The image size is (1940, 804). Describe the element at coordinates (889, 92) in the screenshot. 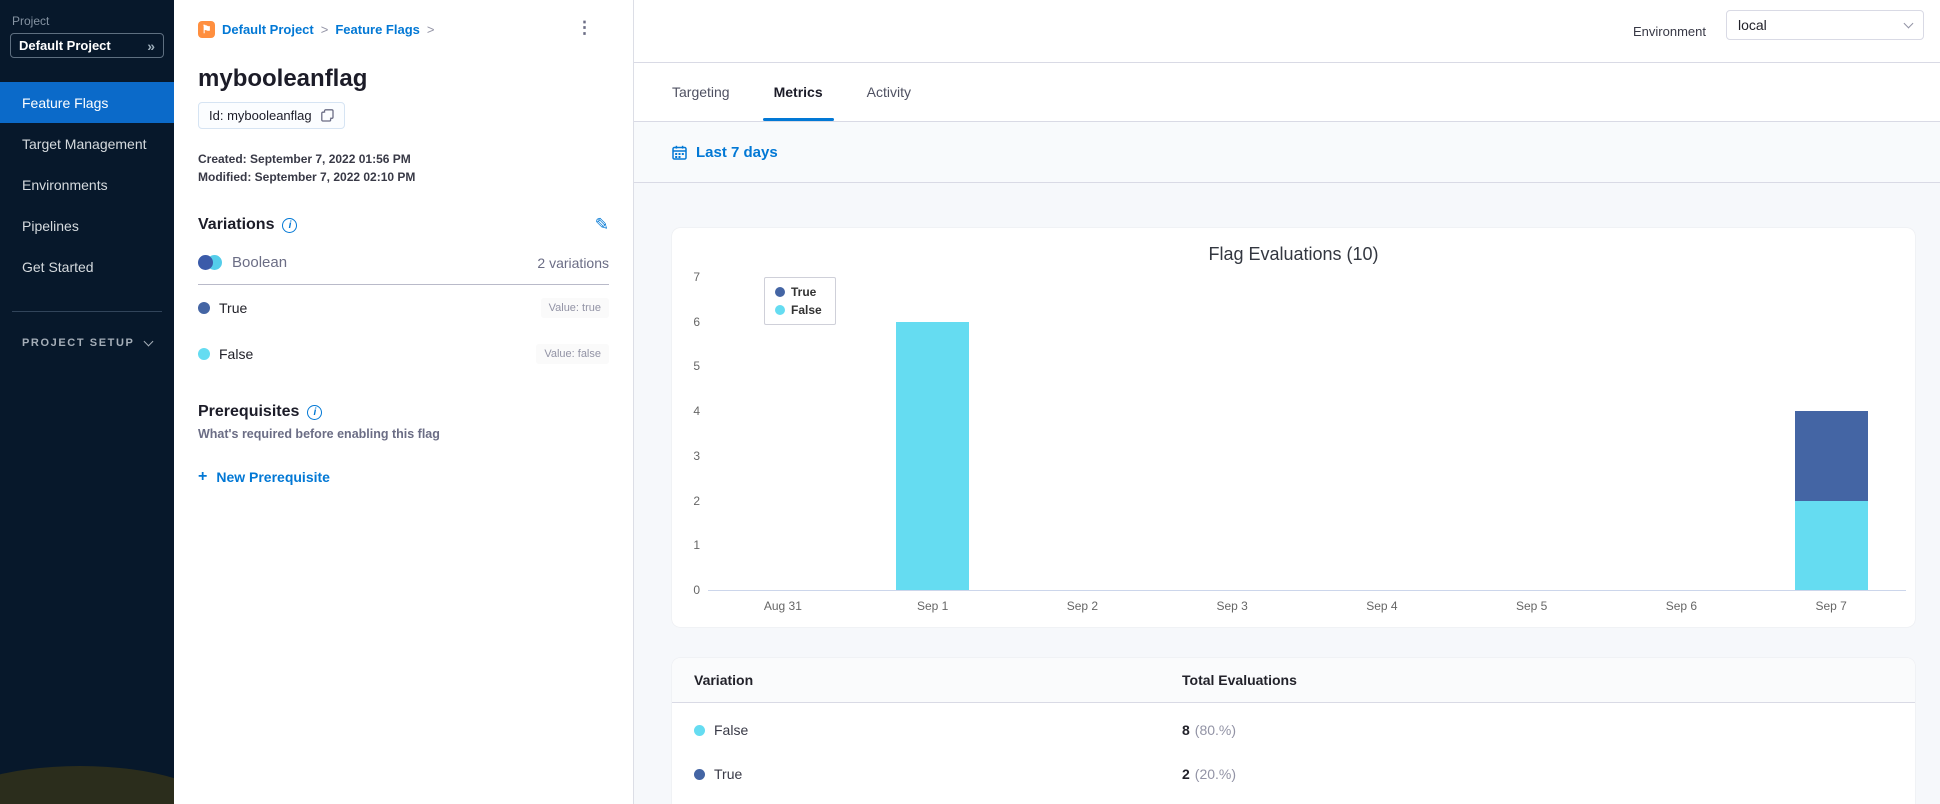

I see `tab-activity: Activity` at that location.